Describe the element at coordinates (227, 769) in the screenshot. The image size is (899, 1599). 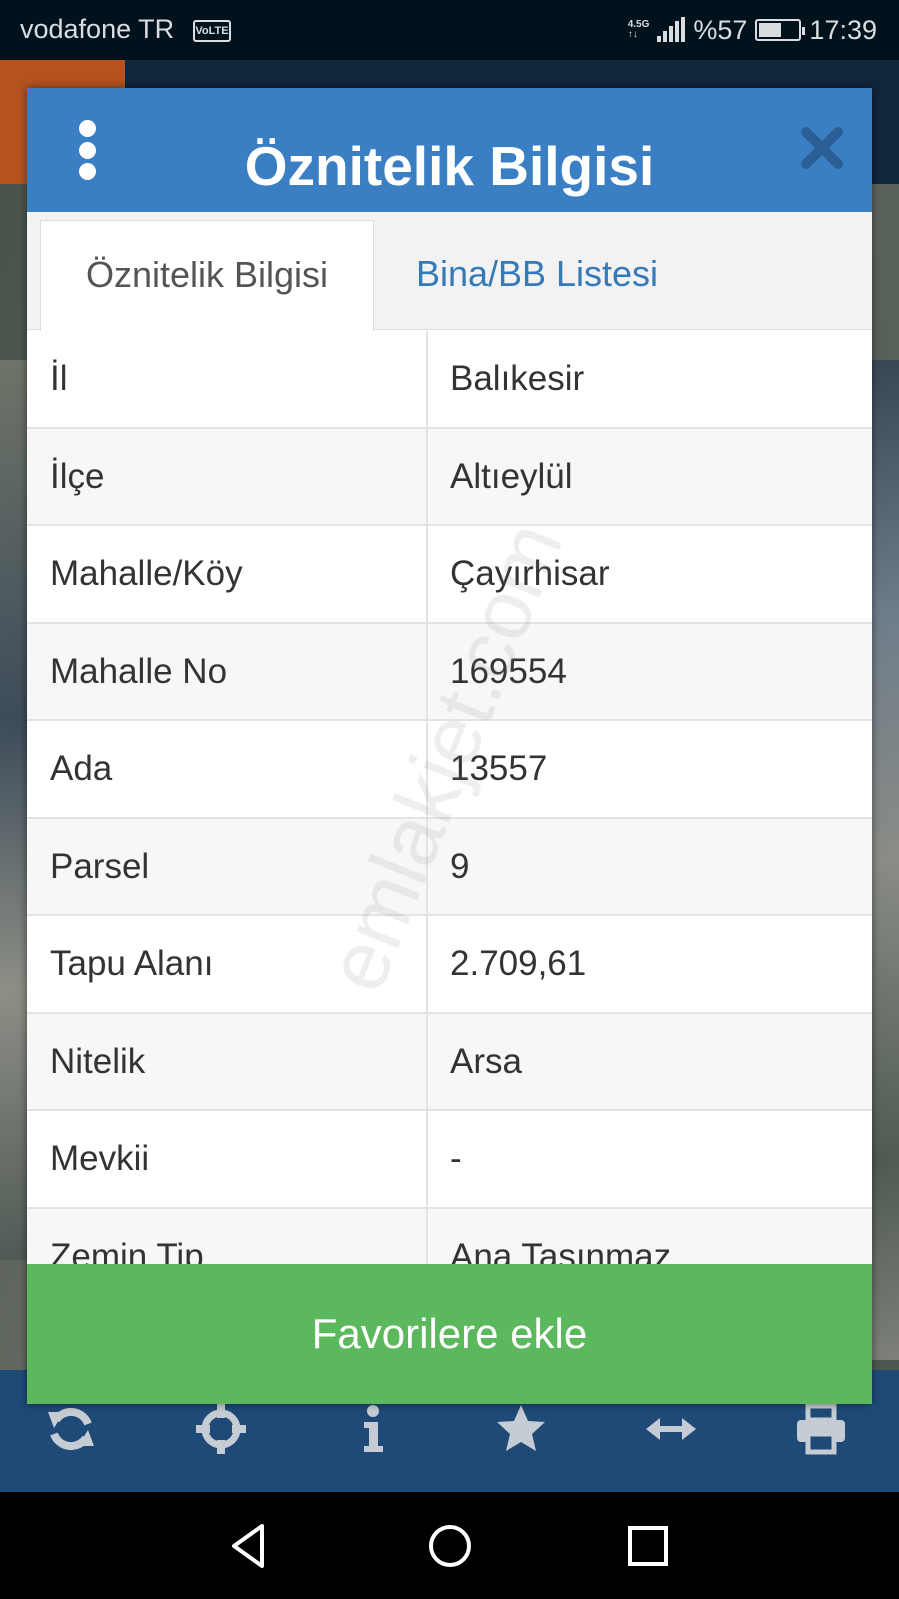
I see `row-key: Ada` at that location.